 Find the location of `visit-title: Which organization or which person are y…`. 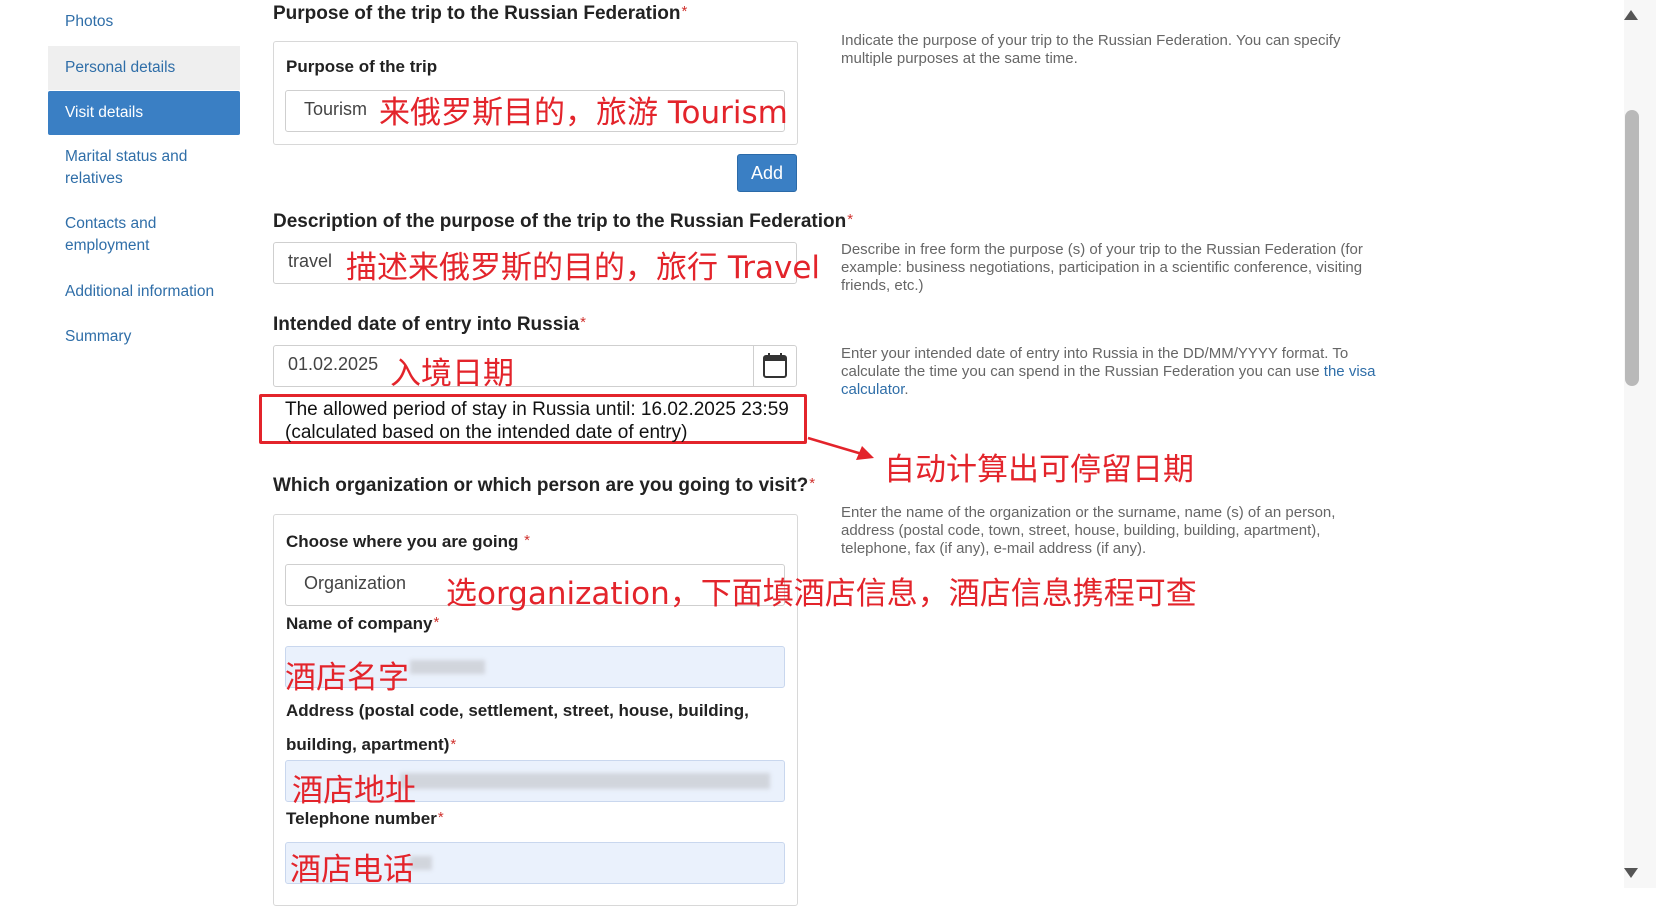

visit-title: Which organization or which person are y… is located at coordinates (544, 485).